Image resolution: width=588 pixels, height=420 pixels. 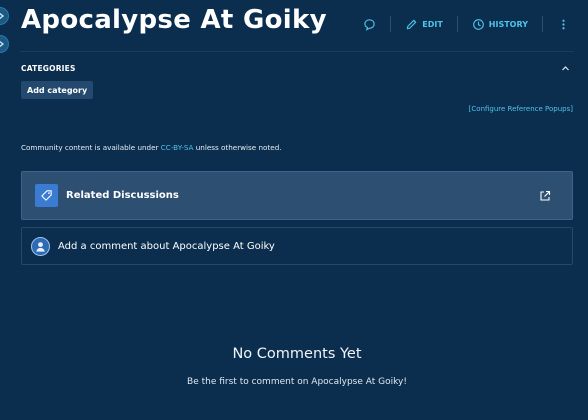 I want to click on vertical-dots-icon, so click(x=563, y=24).